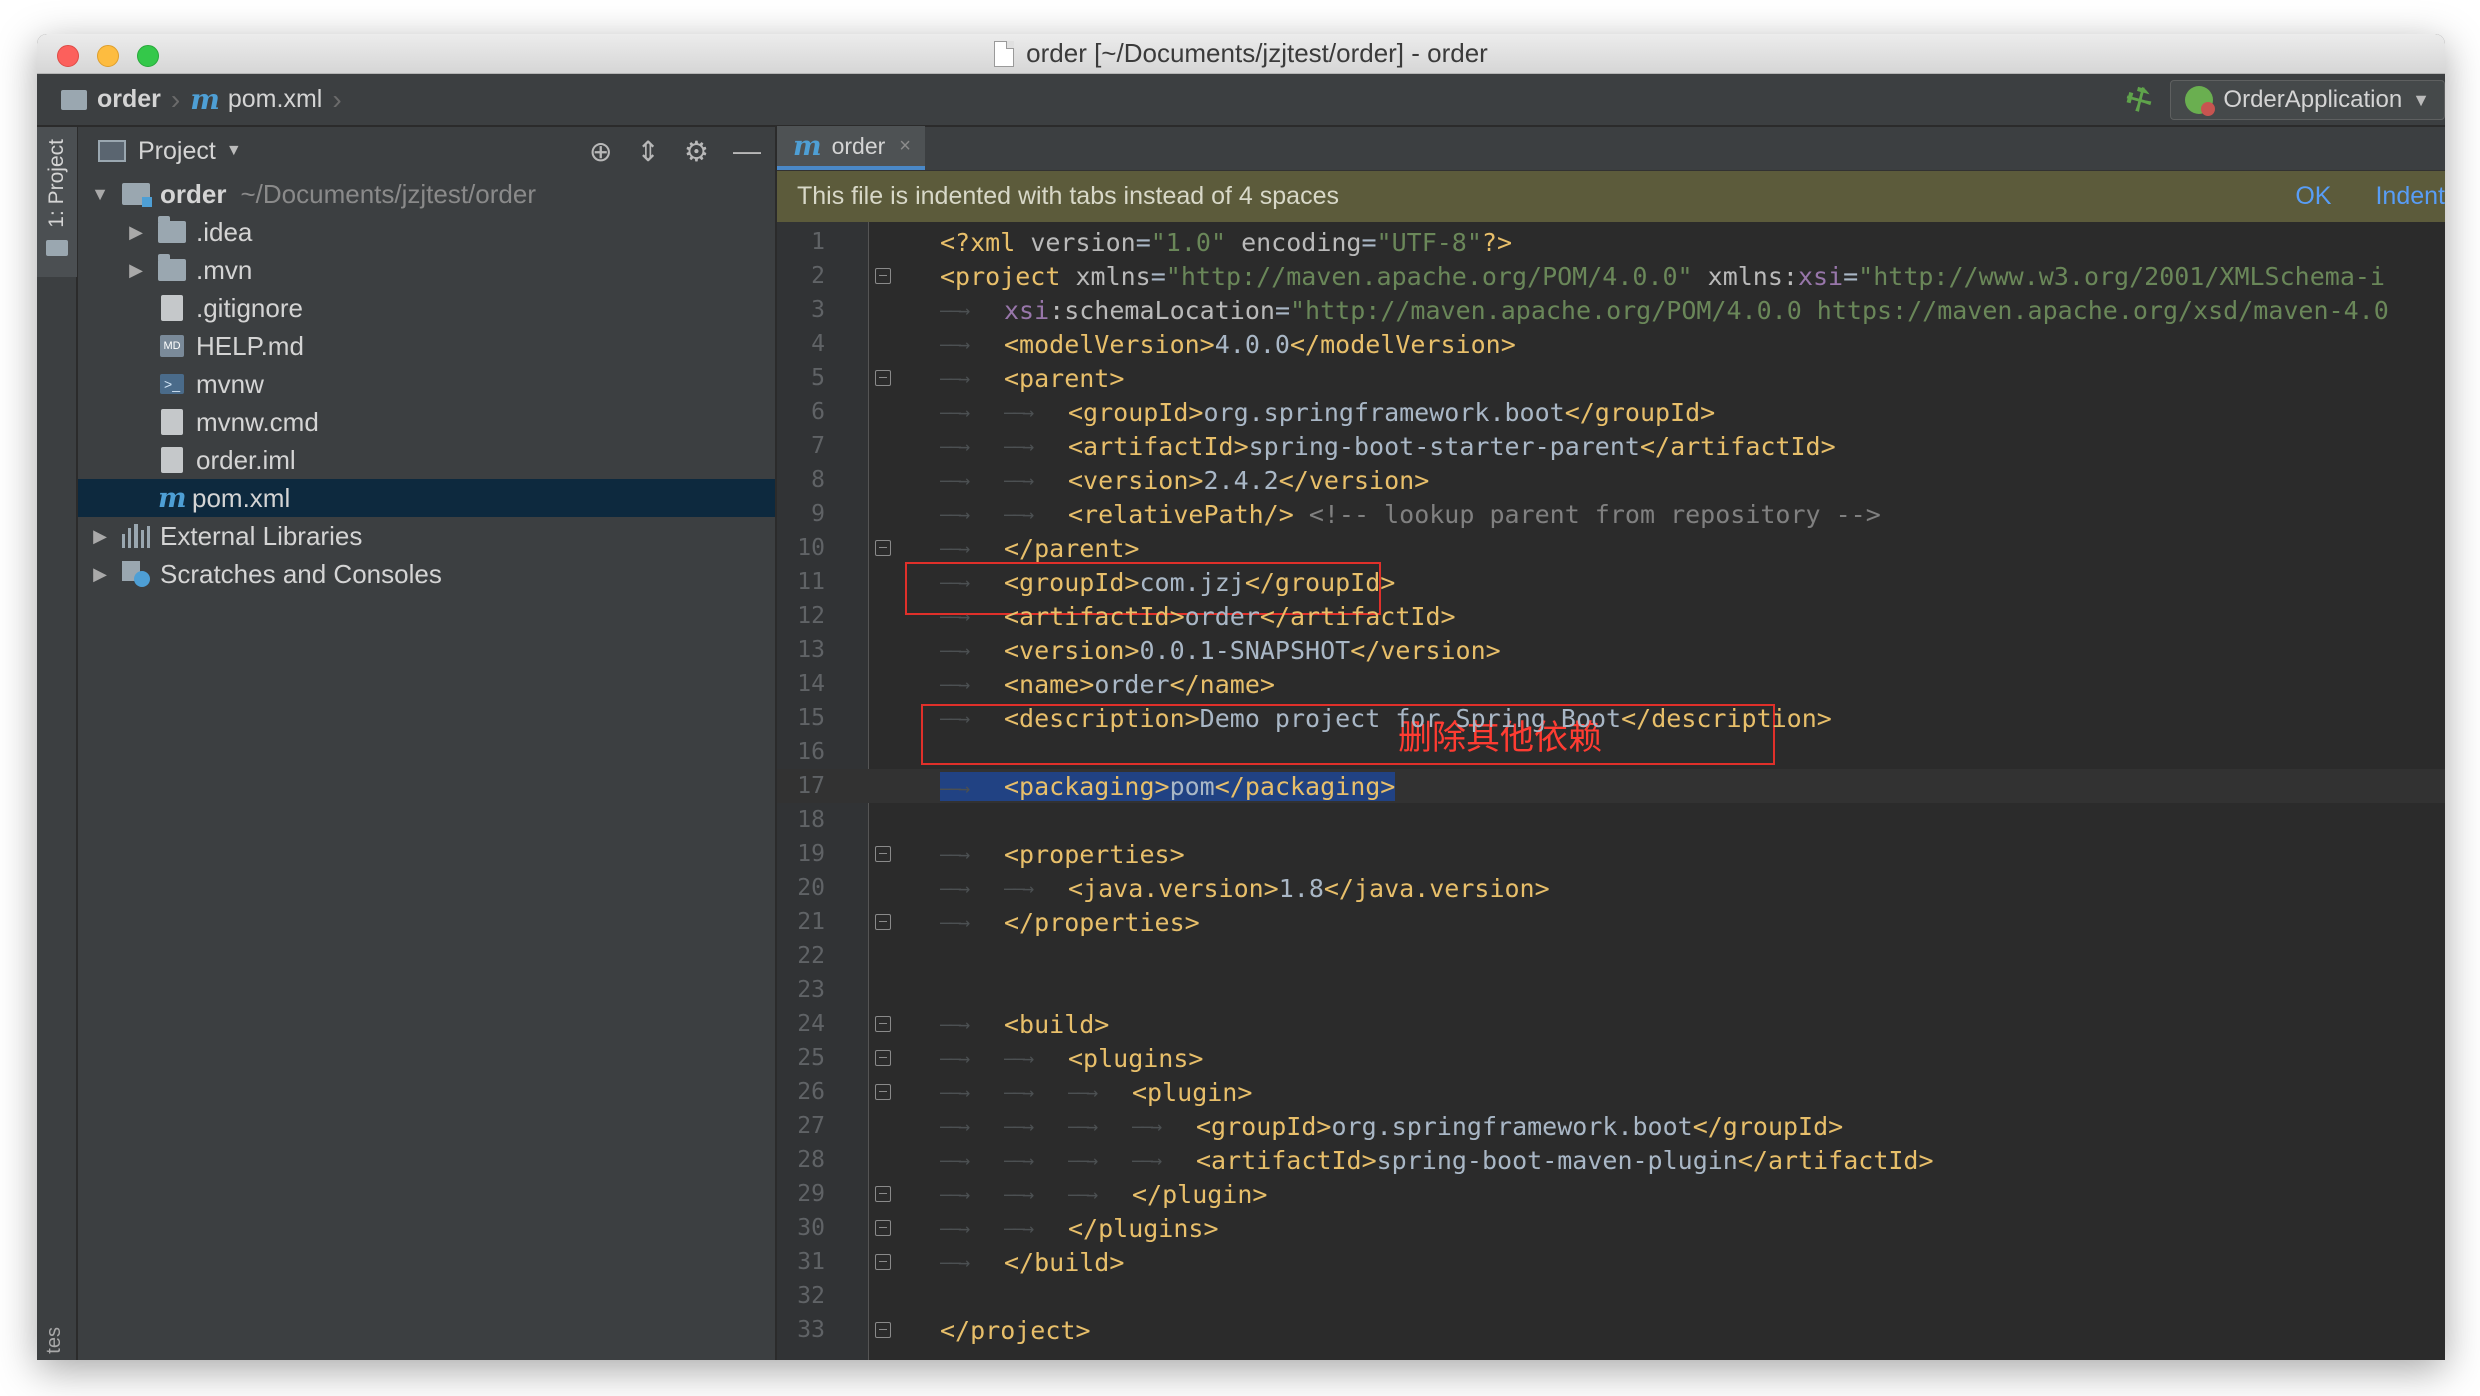 This screenshot has height=1396, width=2480. I want to click on code-line: 1 <?xml version = "1.0" encoding = "UTF-8" ?>, so click(1611, 242).